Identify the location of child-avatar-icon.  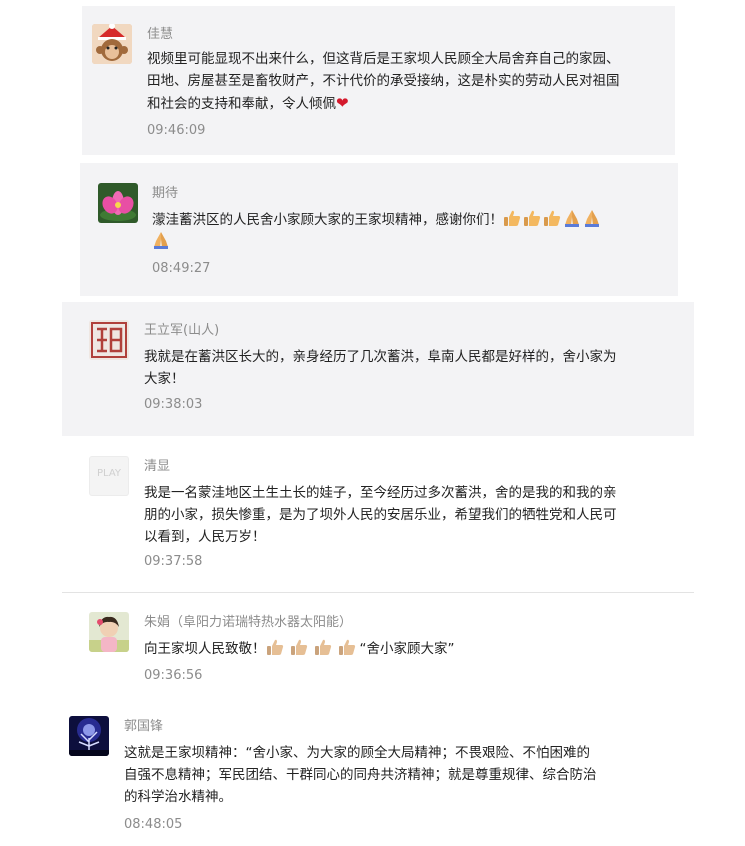
(109, 632).